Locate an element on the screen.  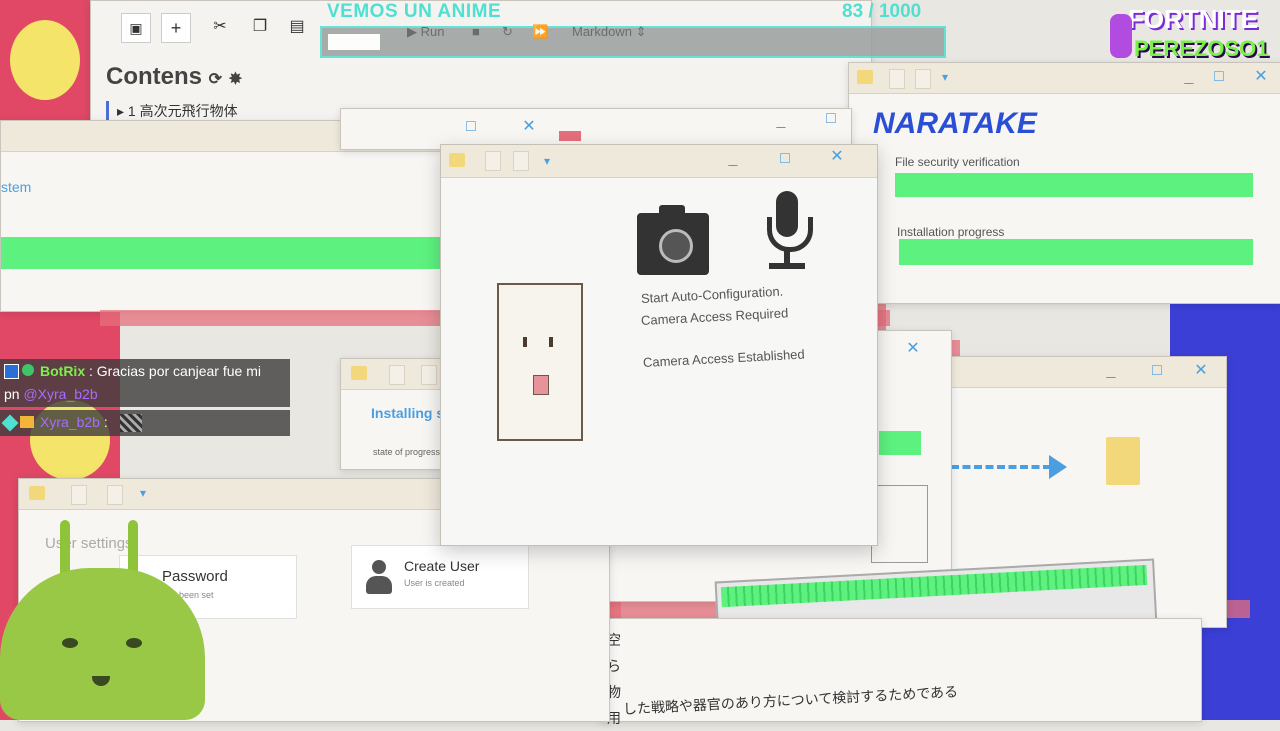
camera-established-label: Camera Access Established is located at coordinates (724, 358).